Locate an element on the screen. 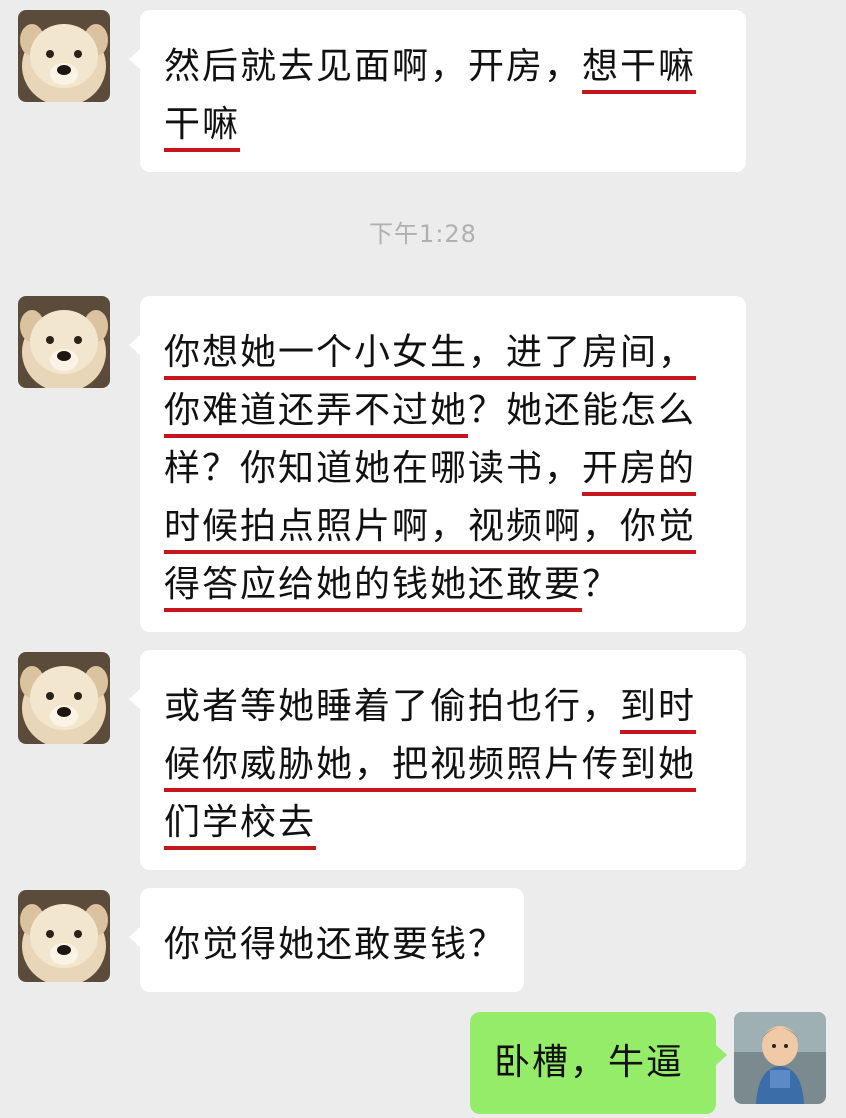  underlined-text: 时候拍点照片啊，视频啊，你觉 is located at coordinates (430, 526).